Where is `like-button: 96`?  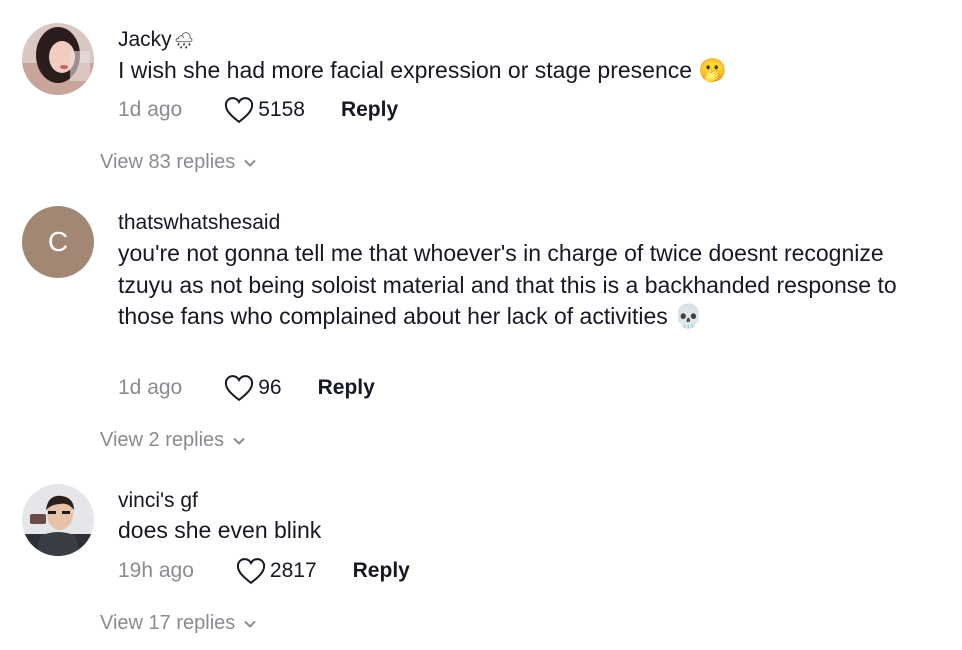
like-button: 96 is located at coordinates (253, 388).